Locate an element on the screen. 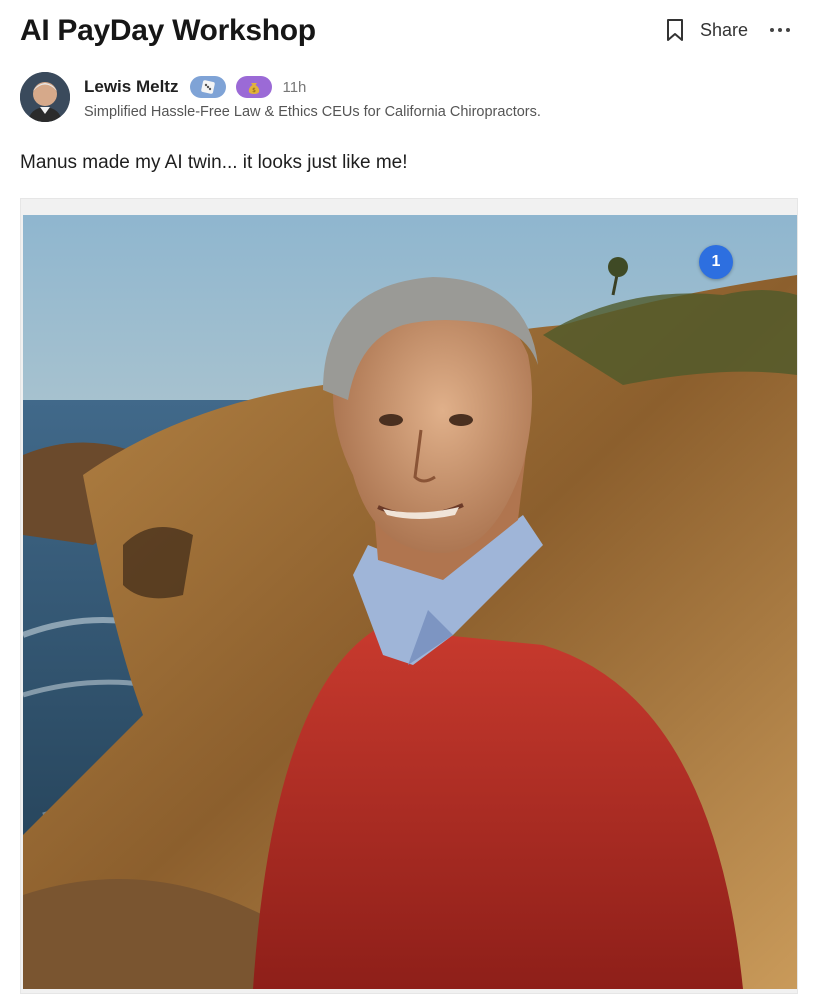 The height and width of the screenshot is (1000, 818). author-name: Lewis Meltz is located at coordinates (131, 87).